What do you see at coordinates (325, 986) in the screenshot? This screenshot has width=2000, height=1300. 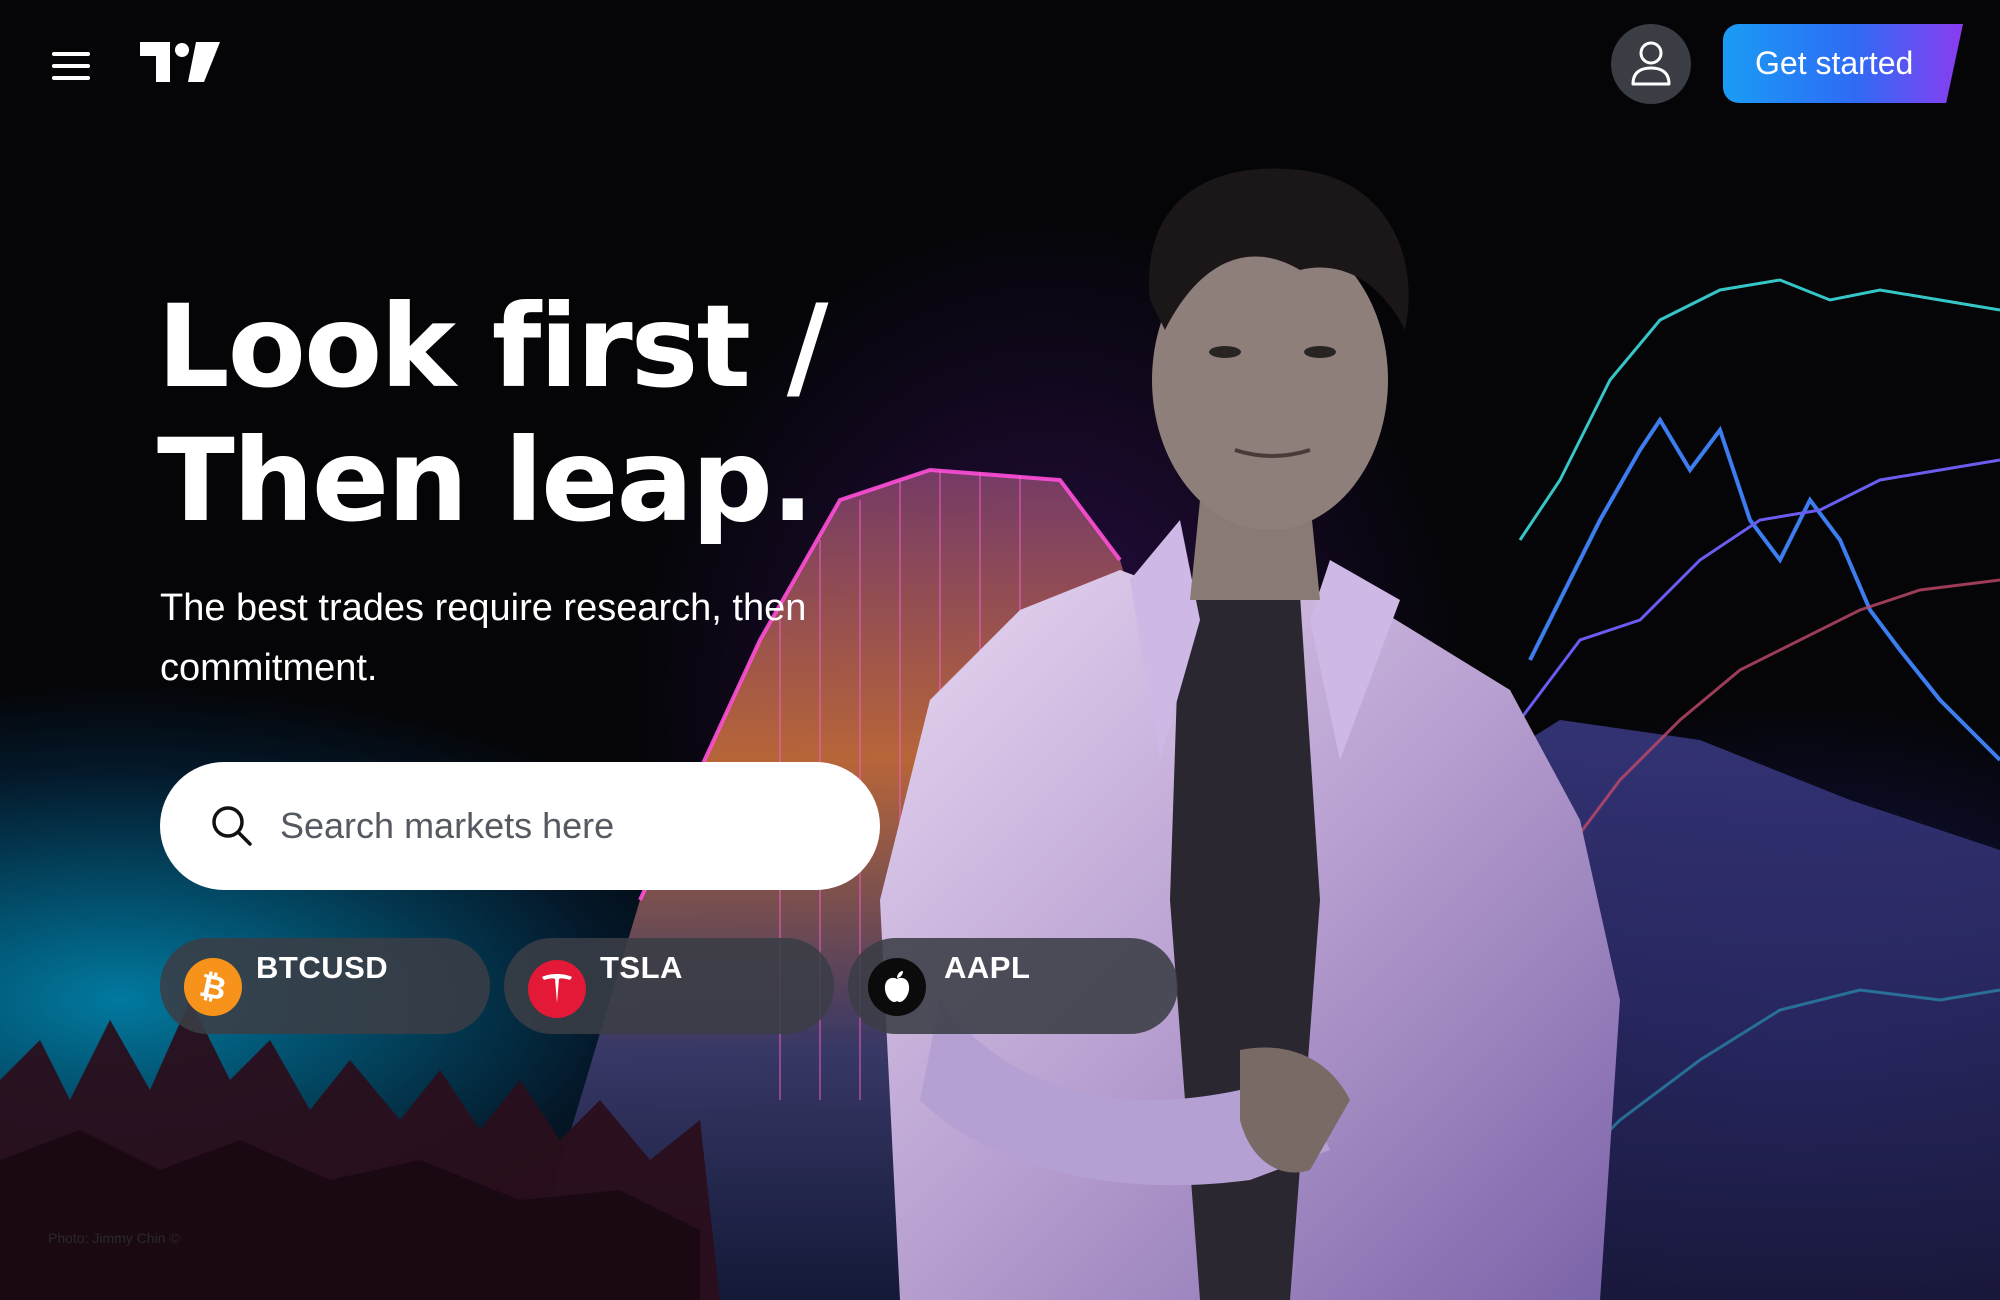 I see `ticker-chip-btcusd: ₿ BTCUSD` at bounding box center [325, 986].